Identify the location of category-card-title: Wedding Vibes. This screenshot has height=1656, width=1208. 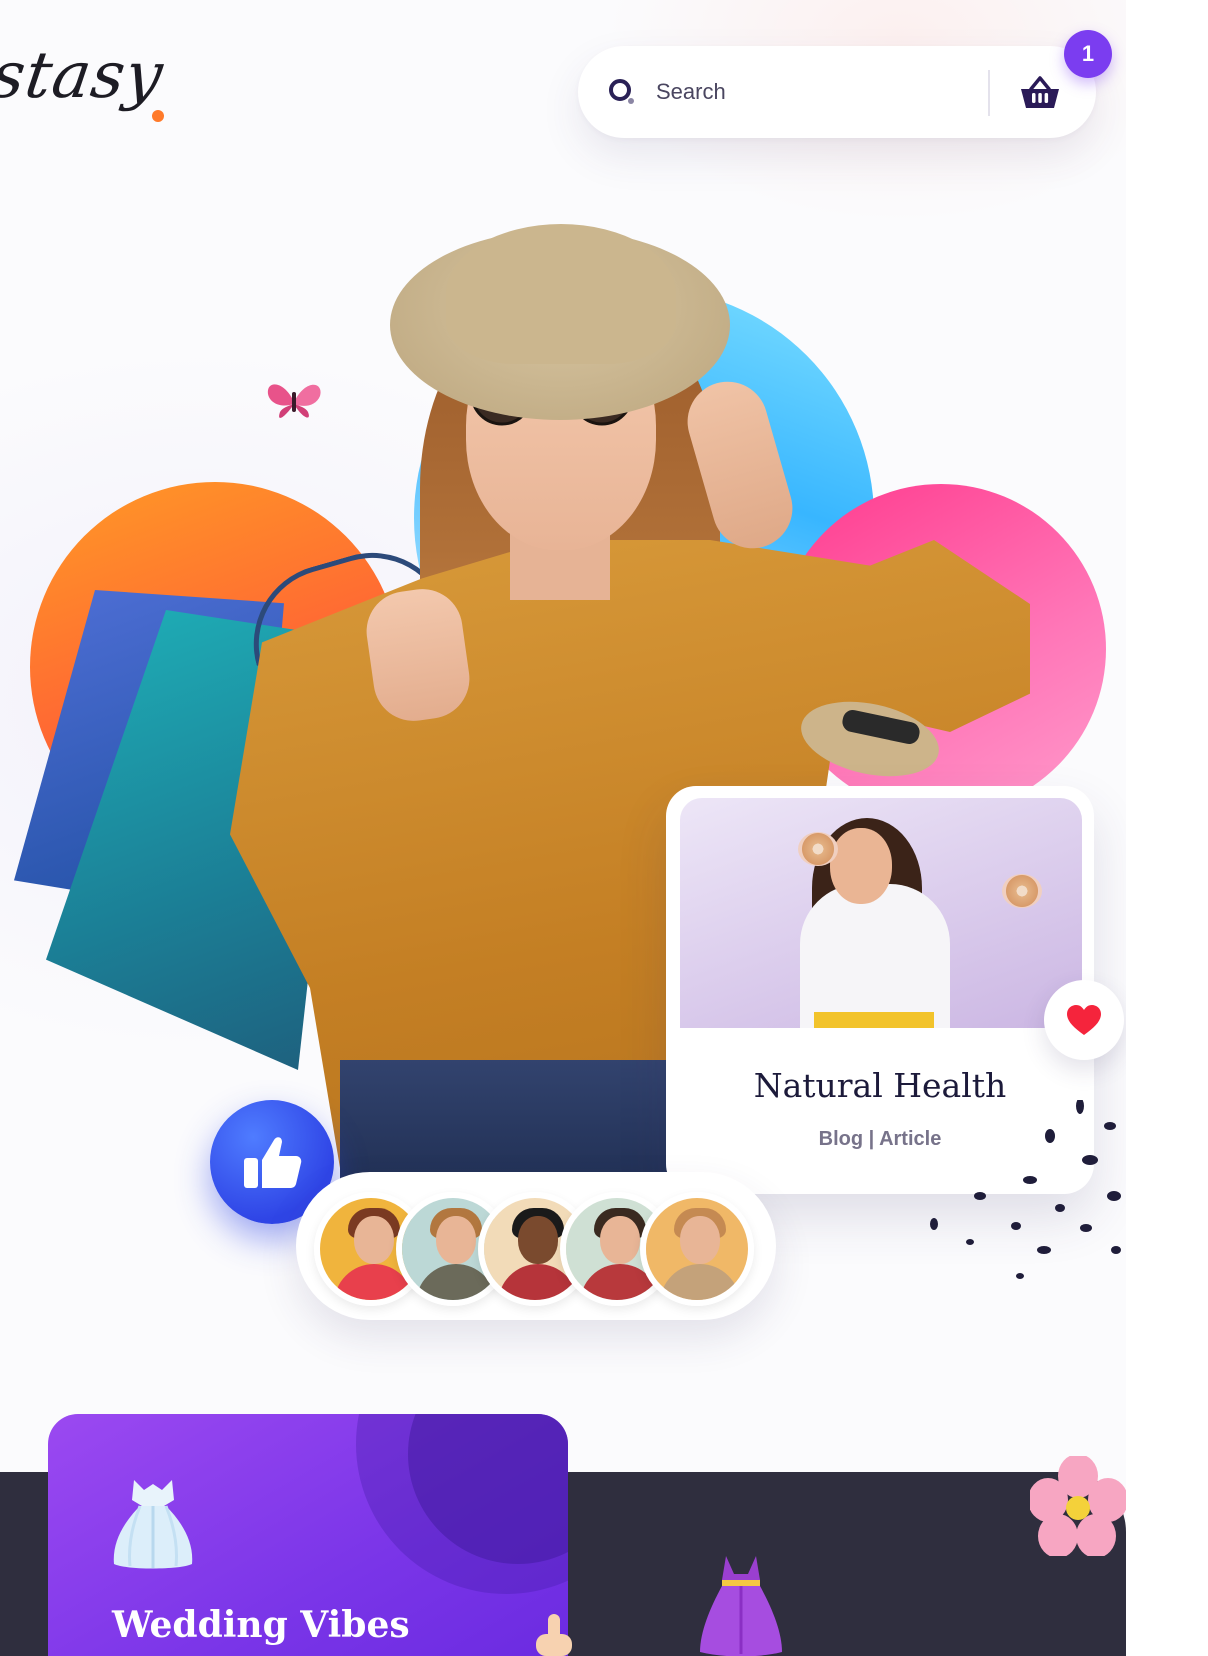
(261, 1625).